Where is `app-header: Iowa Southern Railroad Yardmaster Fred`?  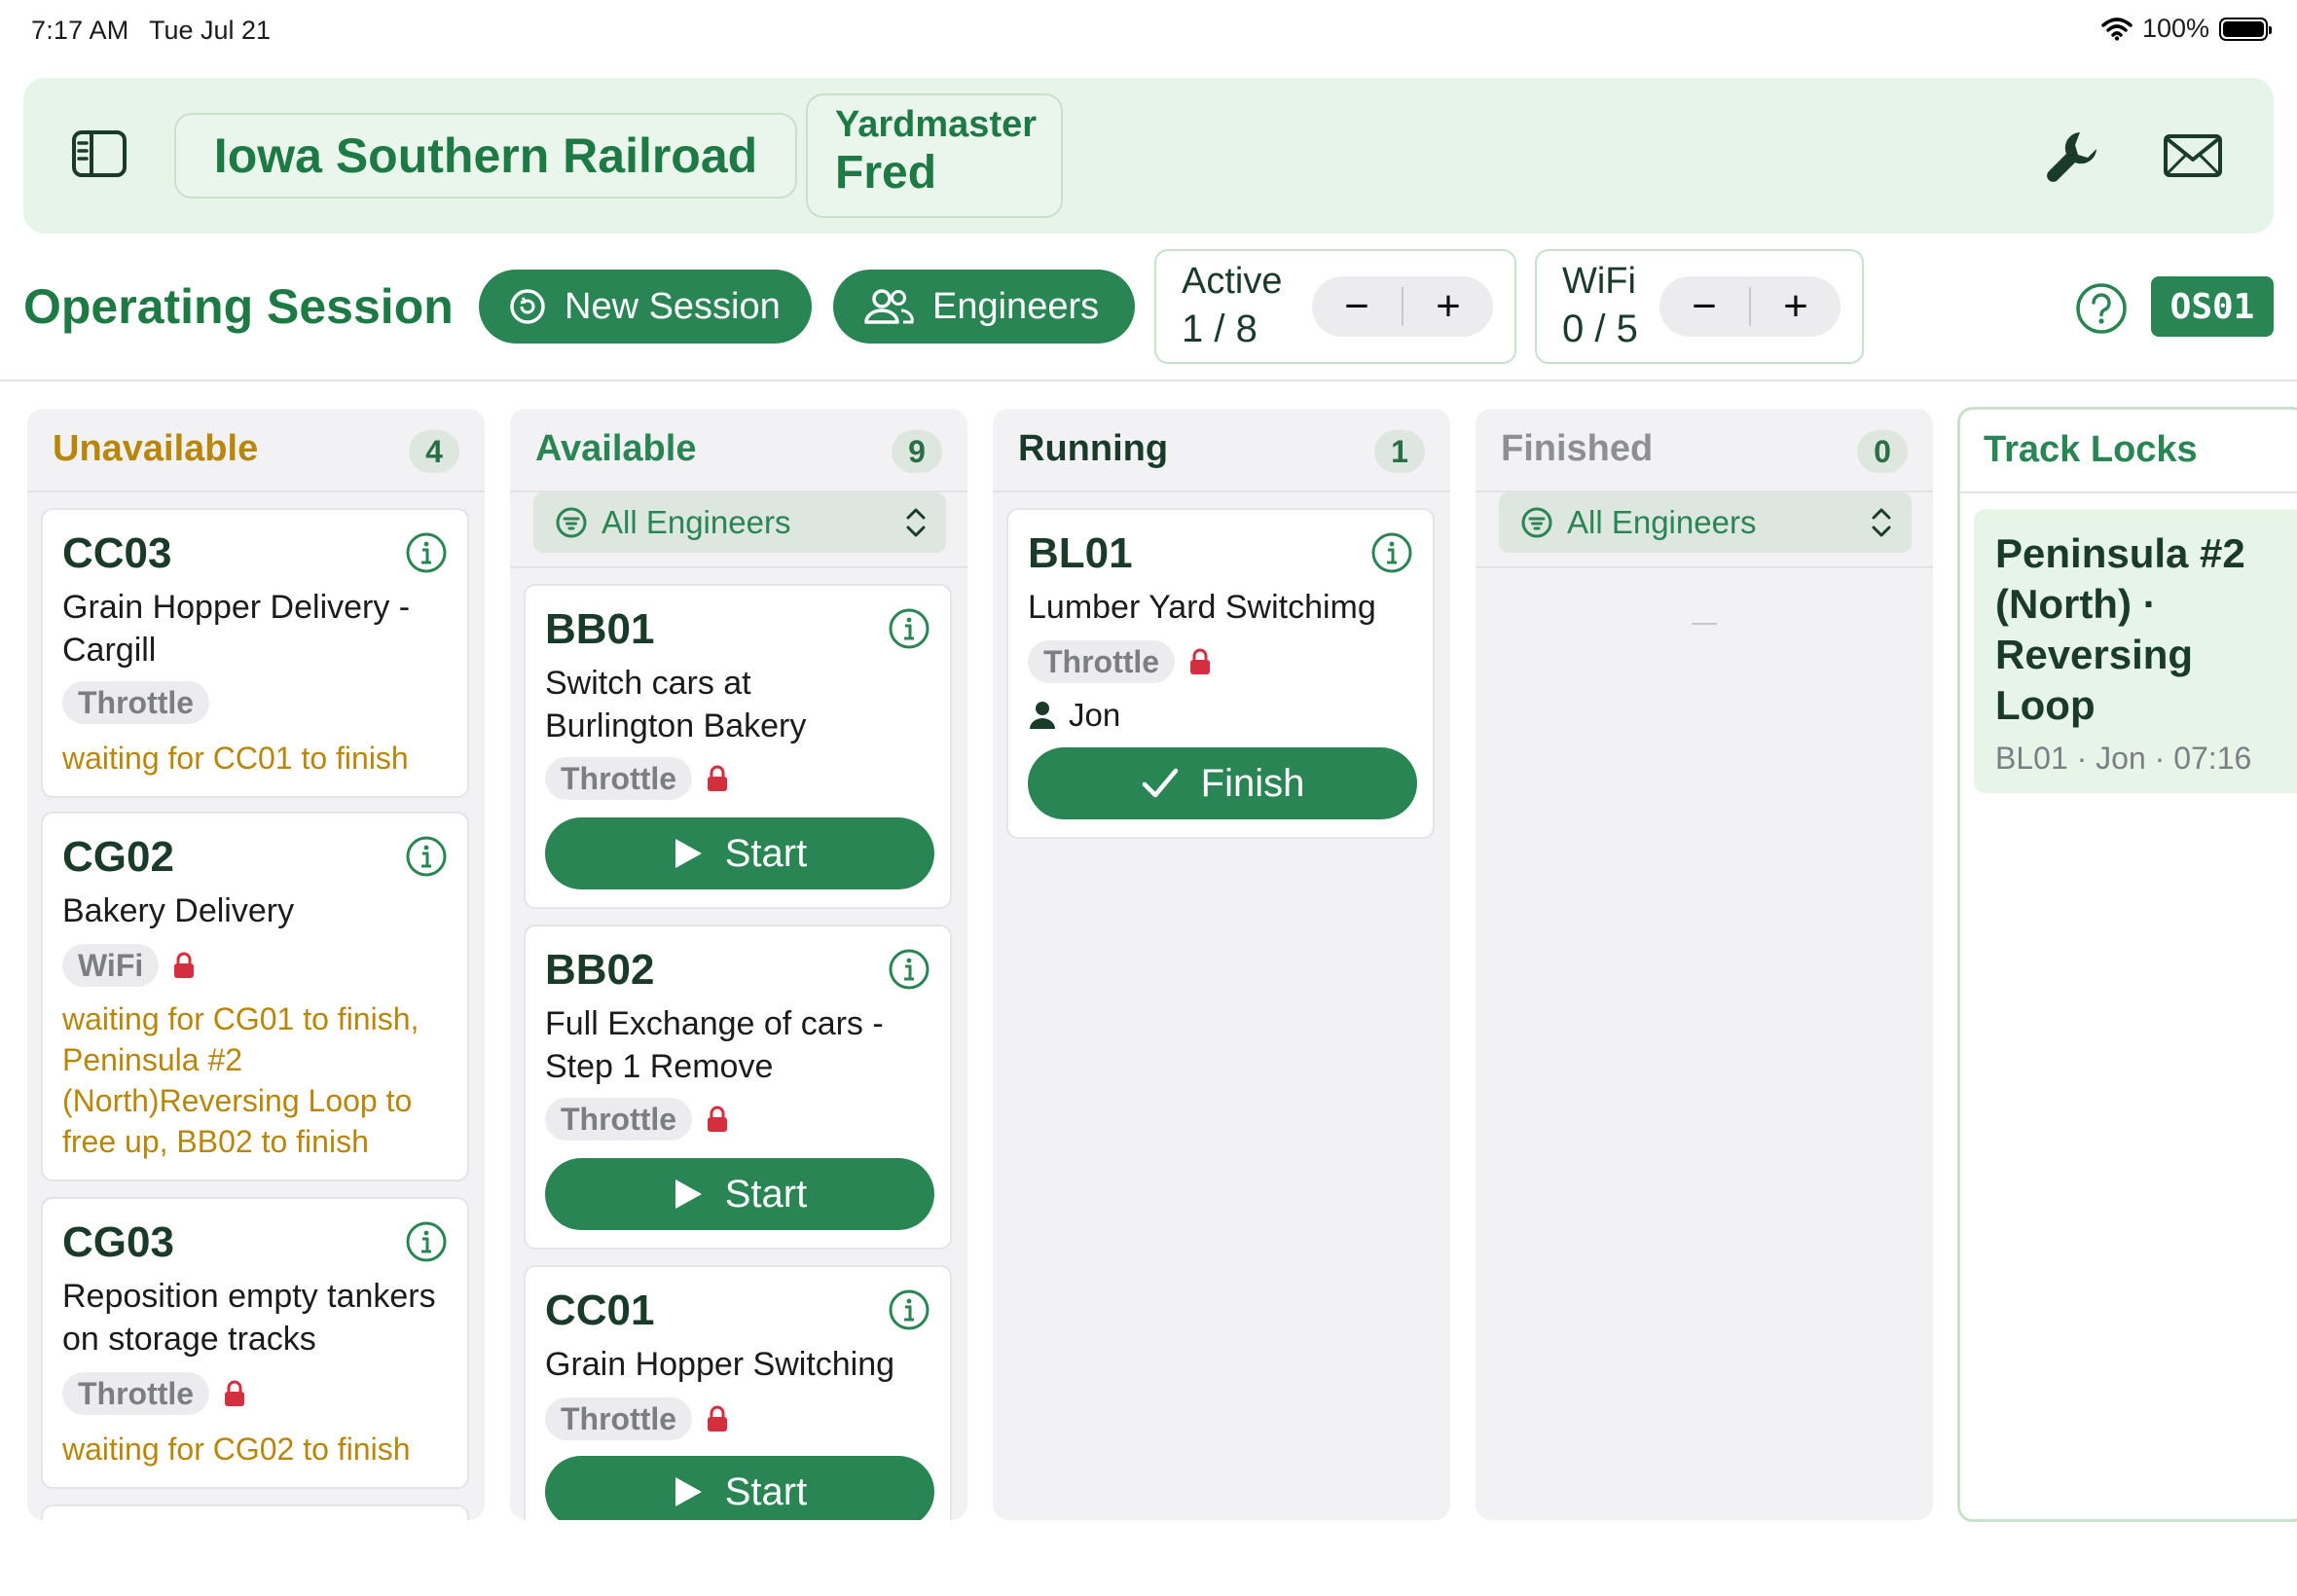
app-header: Iowa Southern Railroad Yardmaster Fred is located at coordinates (1148, 156).